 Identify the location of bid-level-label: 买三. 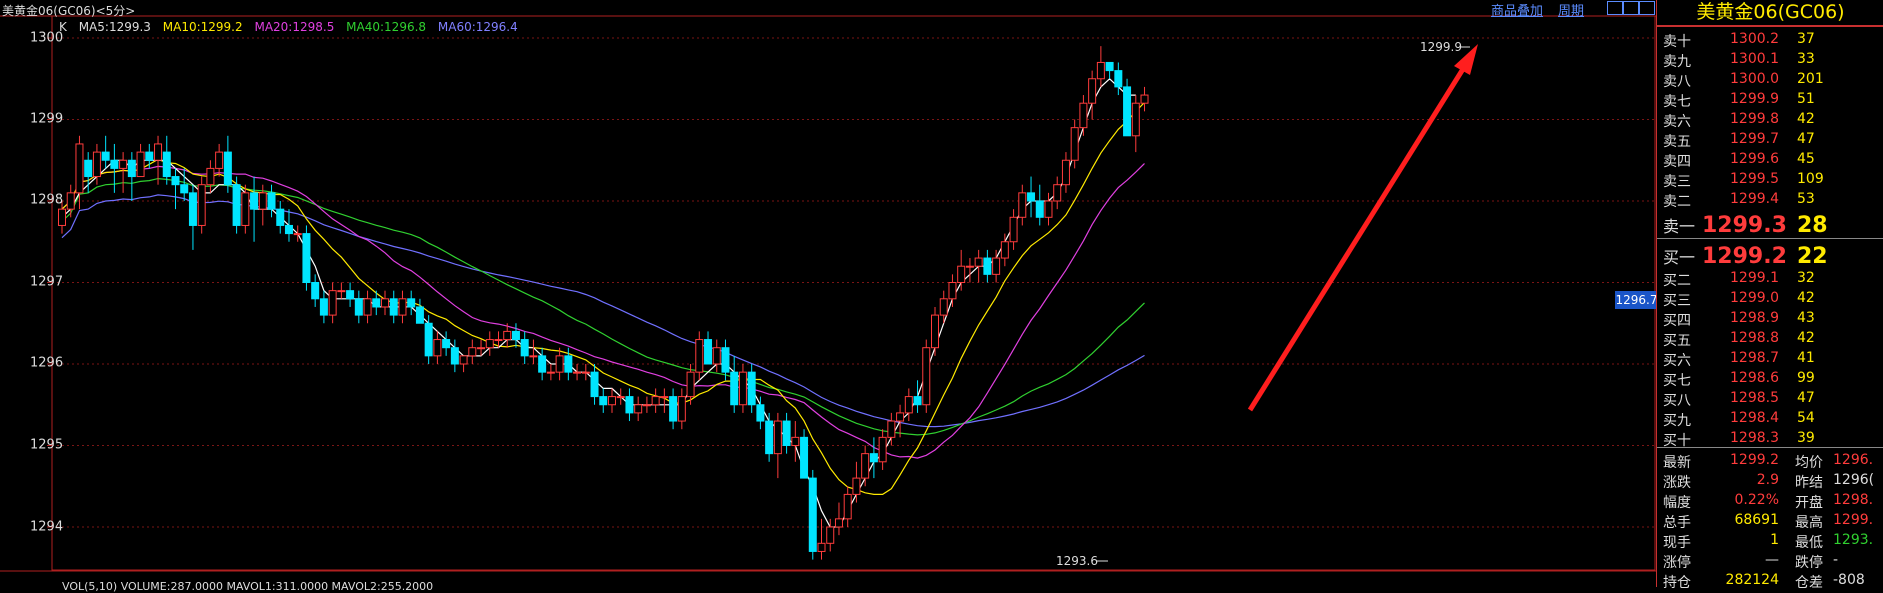
(1677, 301).